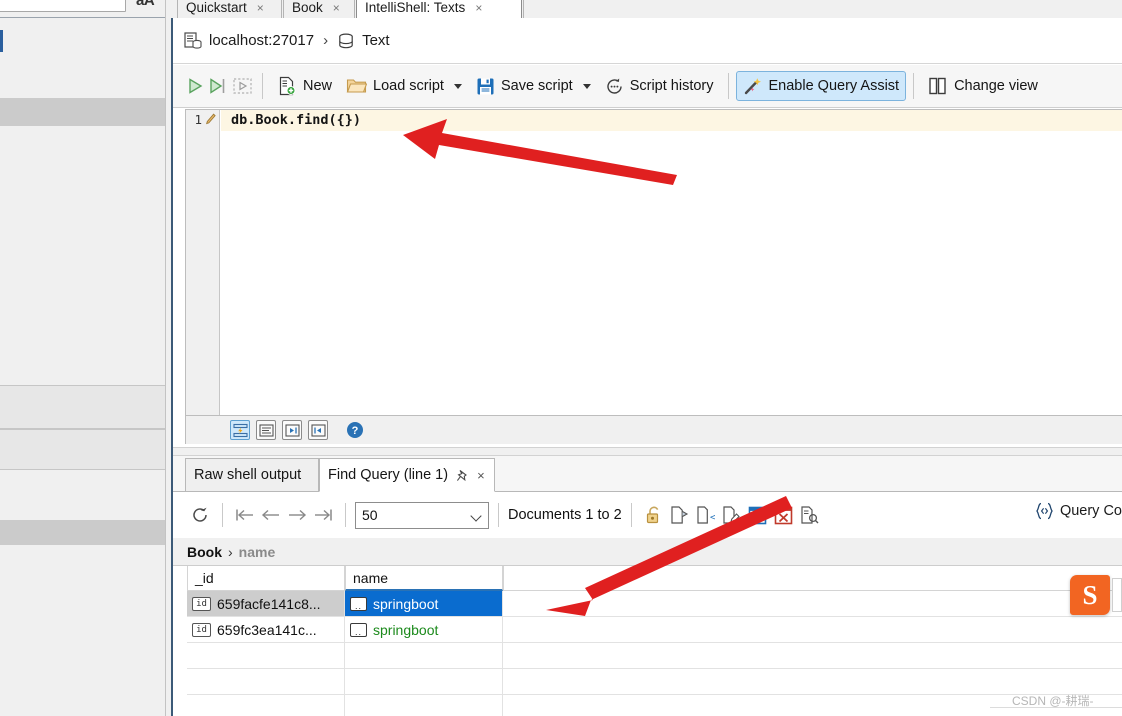 Image resolution: width=1122 pixels, height=716 pixels. What do you see at coordinates (462, 475) in the screenshot?
I see `pin-icon` at bounding box center [462, 475].